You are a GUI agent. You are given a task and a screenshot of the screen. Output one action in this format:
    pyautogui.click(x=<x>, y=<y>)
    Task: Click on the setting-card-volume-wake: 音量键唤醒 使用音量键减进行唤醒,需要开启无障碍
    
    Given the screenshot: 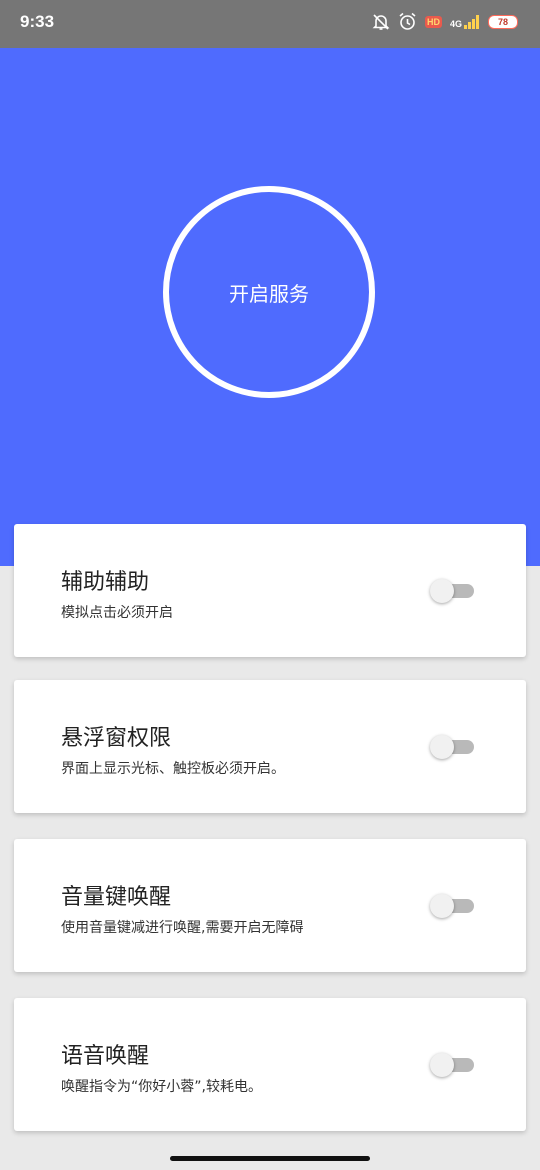 What is the action you would take?
    pyautogui.click(x=270, y=905)
    